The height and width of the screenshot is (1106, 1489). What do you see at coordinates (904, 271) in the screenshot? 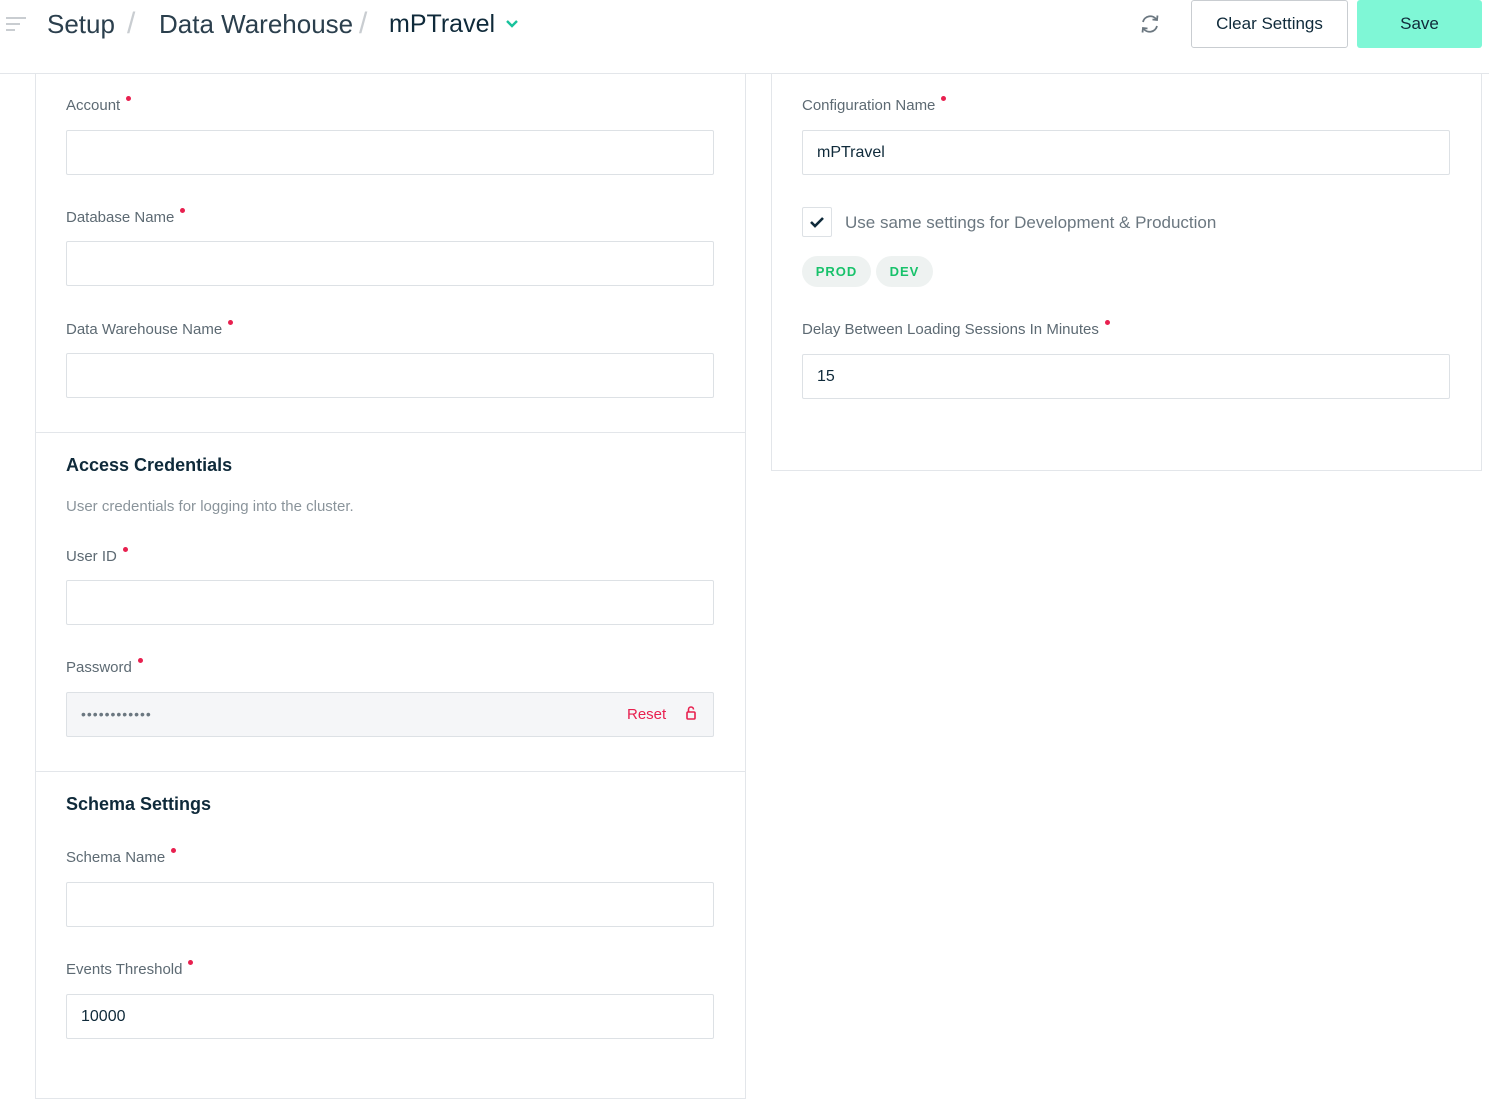
I see `env-tag-dev: DEV` at bounding box center [904, 271].